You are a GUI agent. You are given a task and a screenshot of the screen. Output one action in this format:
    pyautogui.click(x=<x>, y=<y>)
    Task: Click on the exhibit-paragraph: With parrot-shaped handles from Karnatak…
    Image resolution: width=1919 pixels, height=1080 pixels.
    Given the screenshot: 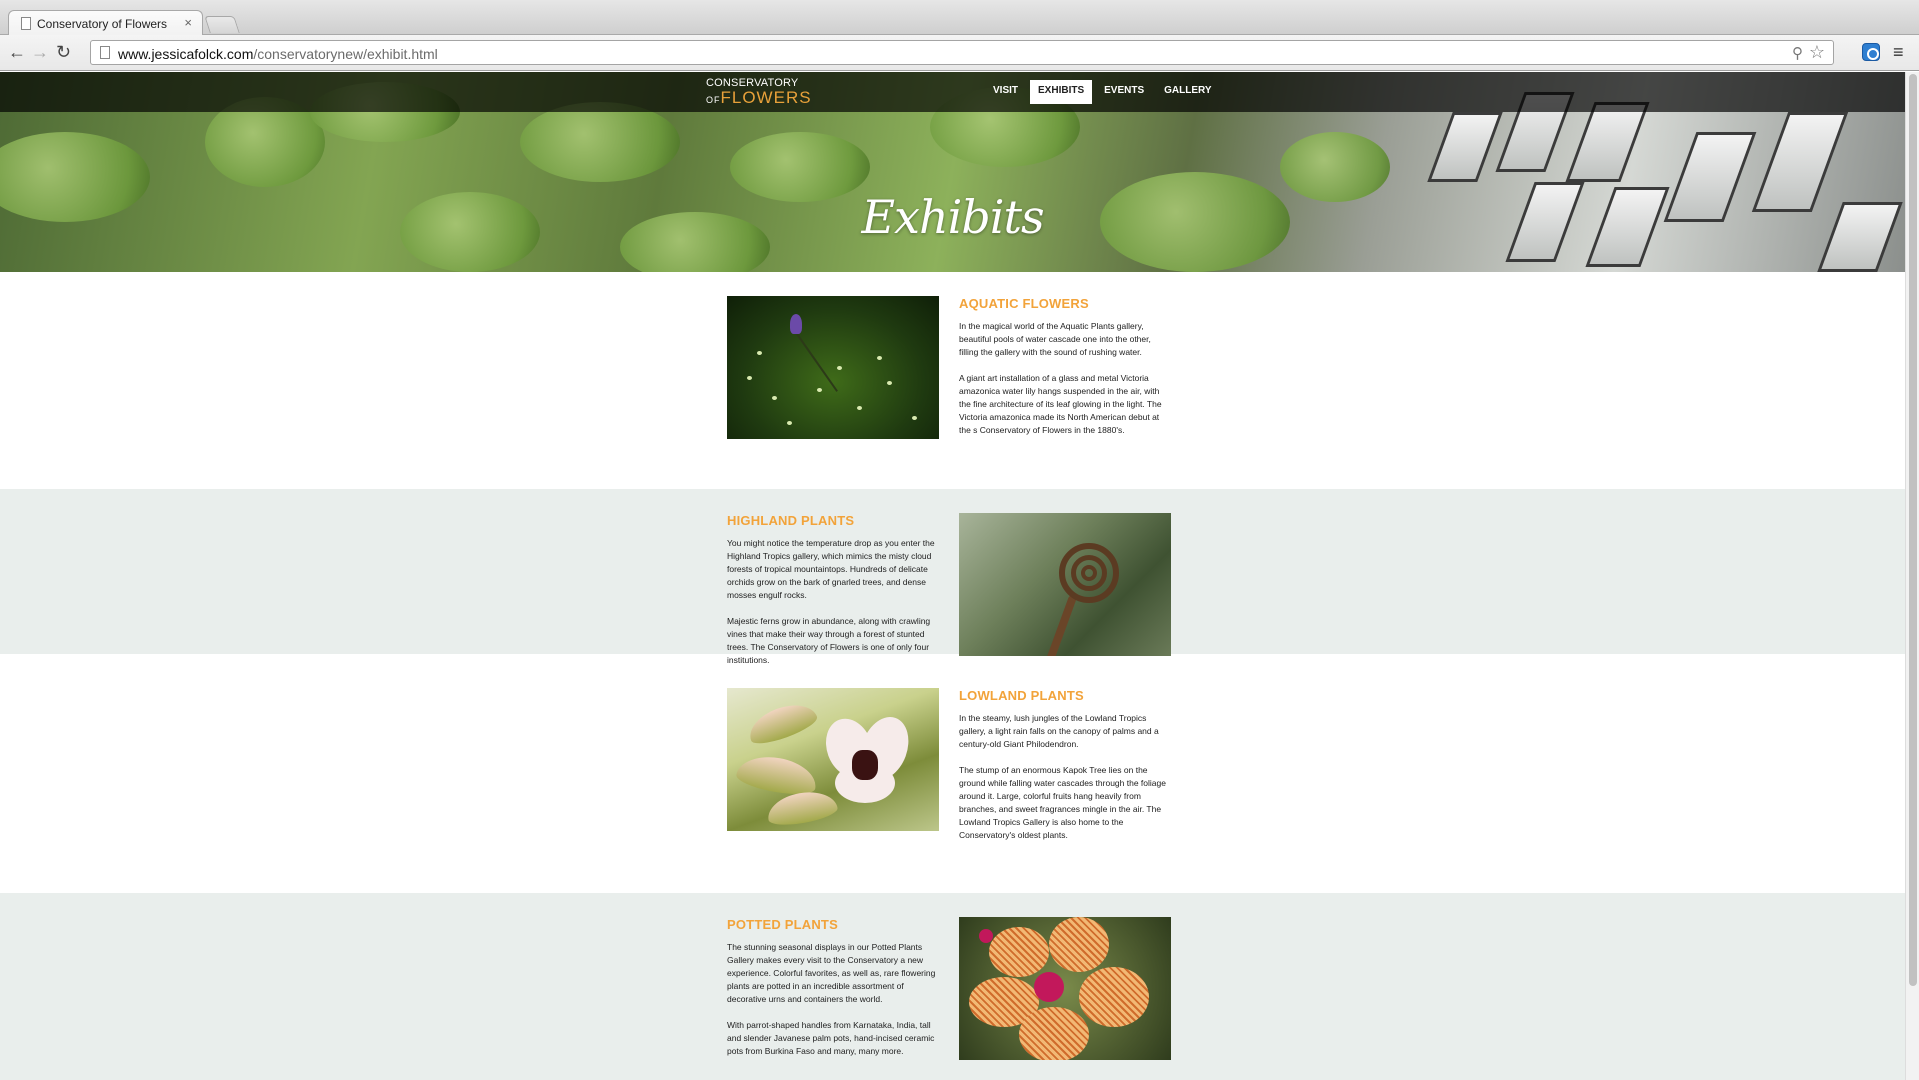 What is the action you would take?
    pyautogui.click(x=831, y=1038)
    